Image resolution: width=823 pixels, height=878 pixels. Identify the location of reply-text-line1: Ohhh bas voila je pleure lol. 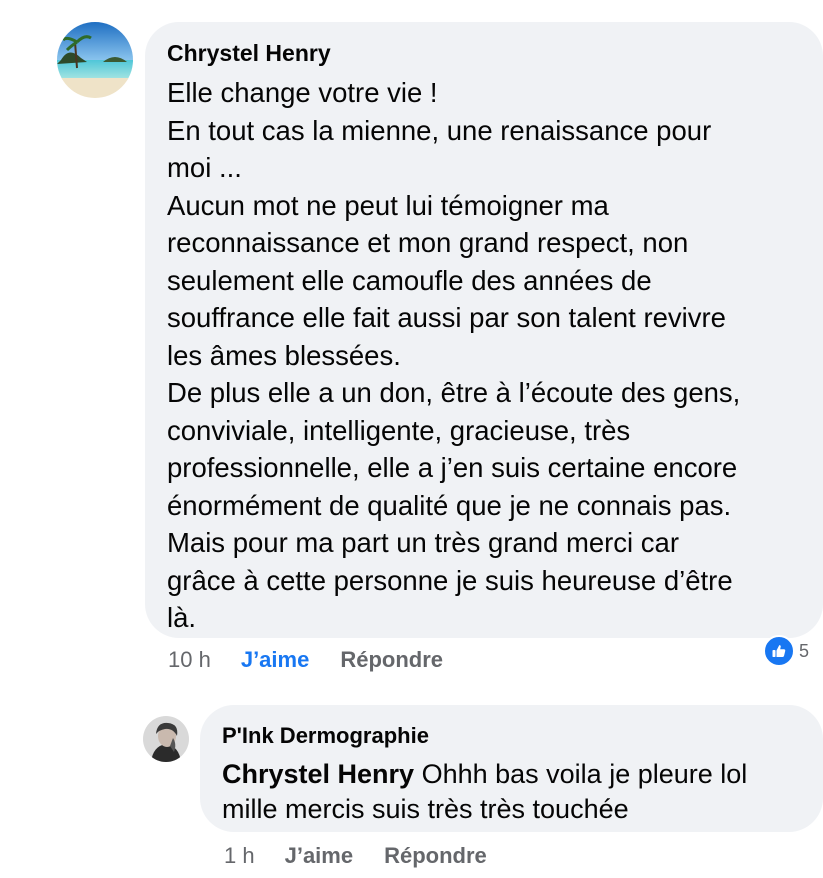
(581, 774).